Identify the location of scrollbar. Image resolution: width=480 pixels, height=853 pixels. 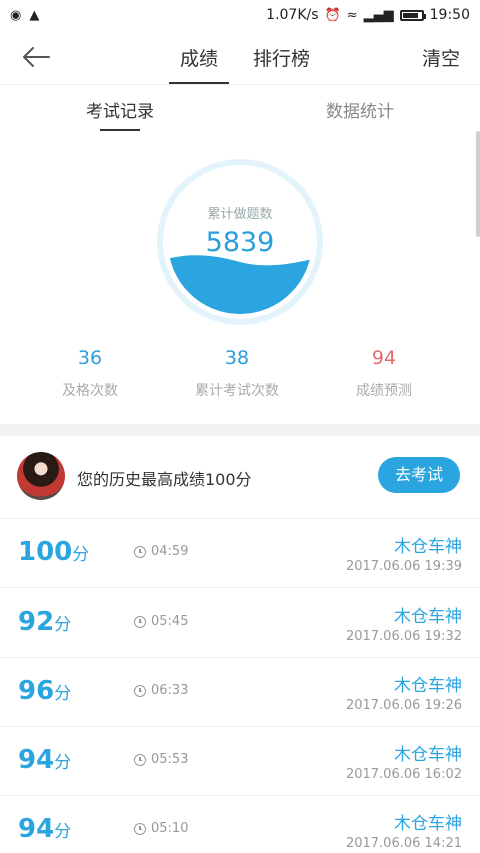
(478, 184).